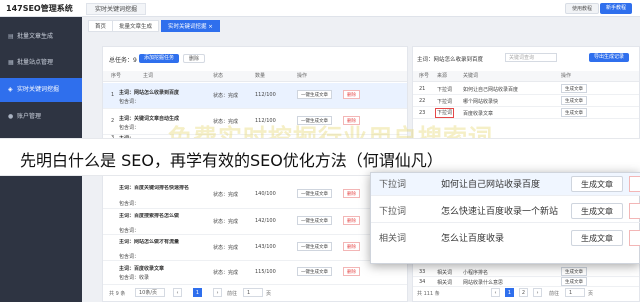 This screenshot has height=302, width=640. I want to click on add-task-button: 添加挖掘任务, so click(159, 58).